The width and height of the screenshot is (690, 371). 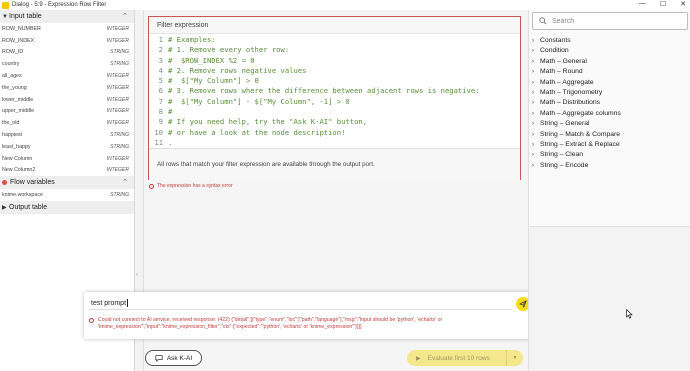 What do you see at coordinates (211, 60) in the screenshot?
I see `code-text: # $ROW_INDEX %2 = 0` at bounding box center [211, 60].